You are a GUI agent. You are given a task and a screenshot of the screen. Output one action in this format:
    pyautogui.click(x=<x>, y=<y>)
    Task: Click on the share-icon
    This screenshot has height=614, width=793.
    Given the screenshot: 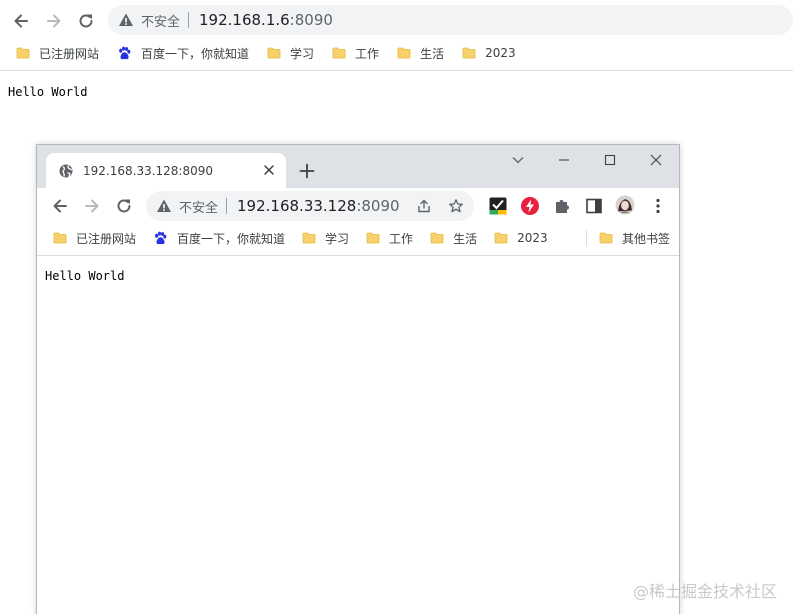 What is the action you would take?
    pyautogui.click(x=424, y=206)
    